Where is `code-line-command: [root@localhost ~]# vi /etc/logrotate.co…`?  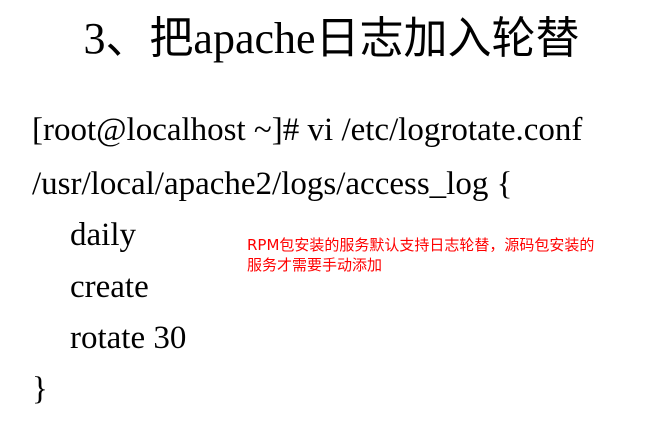
code-line-command: [root@localhost ~]# vi /etc/logrotate.co… is located at coordinates (307, 130).